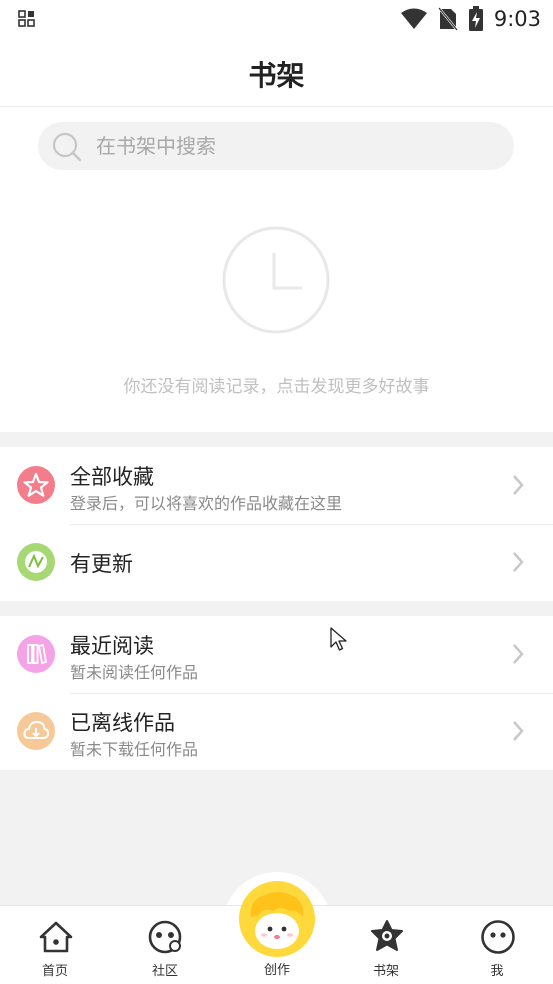  What do you see at coordinates (36, 485) in the screenshot?
I see `star-icon` at bounding box center [36, 485].